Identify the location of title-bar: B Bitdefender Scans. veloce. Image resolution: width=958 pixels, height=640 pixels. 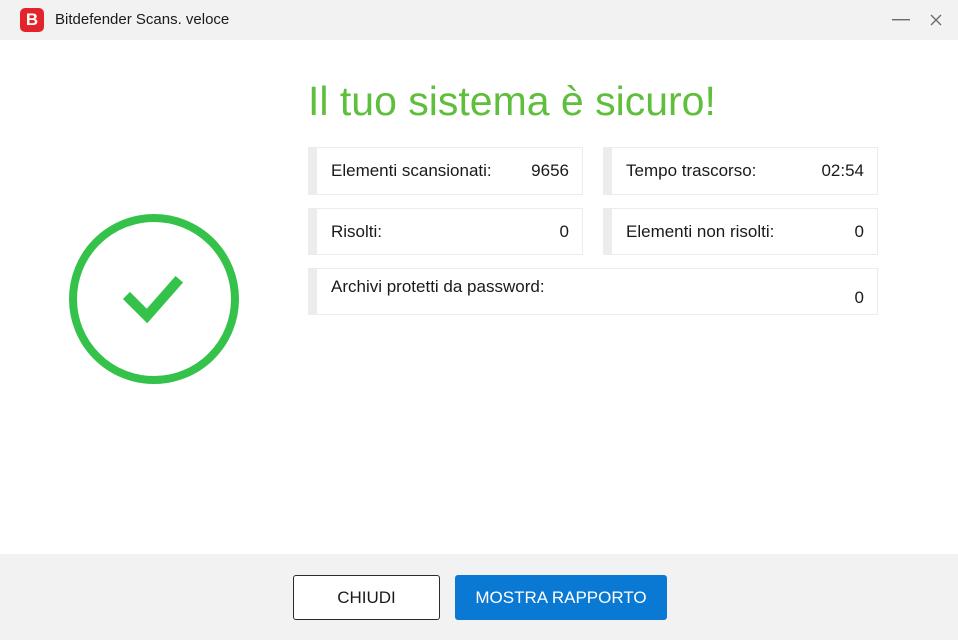
(479, 20).